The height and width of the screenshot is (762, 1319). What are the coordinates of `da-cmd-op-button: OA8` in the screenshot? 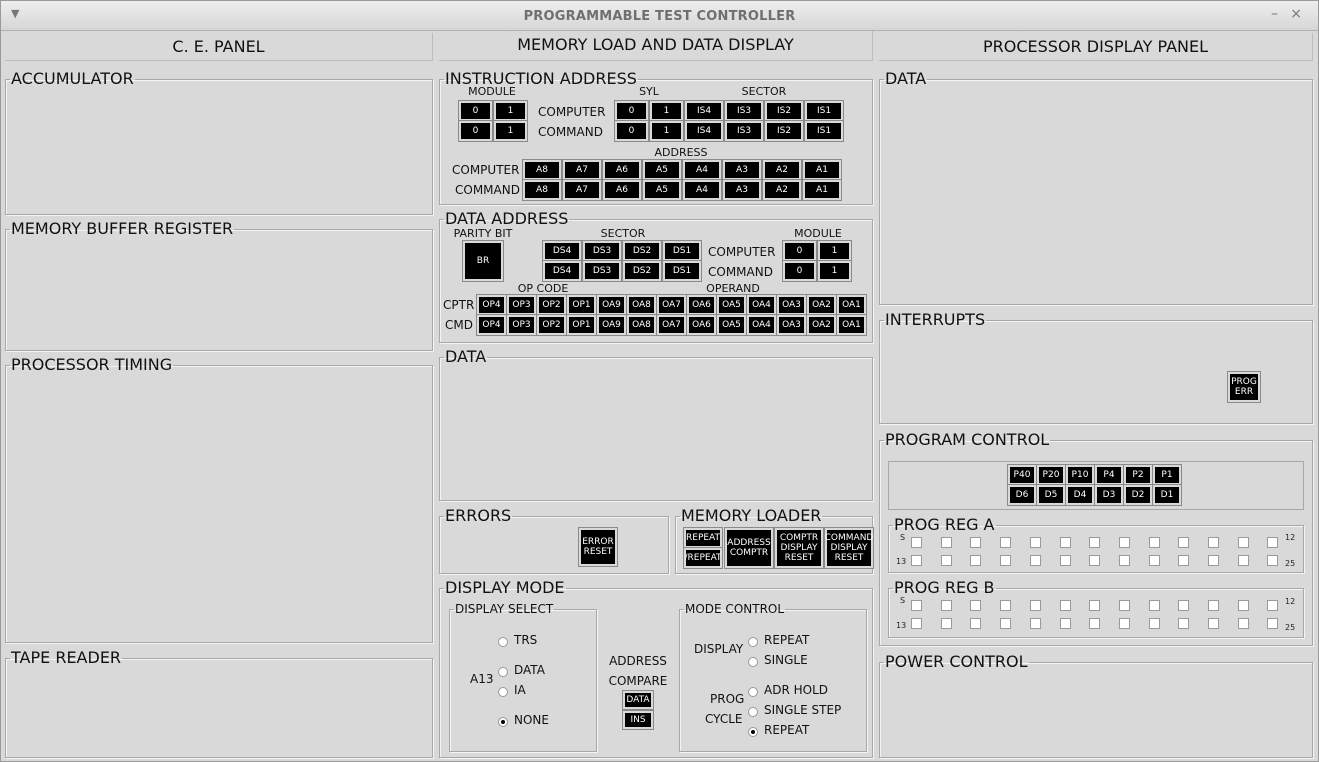 It's located at (641, 325).